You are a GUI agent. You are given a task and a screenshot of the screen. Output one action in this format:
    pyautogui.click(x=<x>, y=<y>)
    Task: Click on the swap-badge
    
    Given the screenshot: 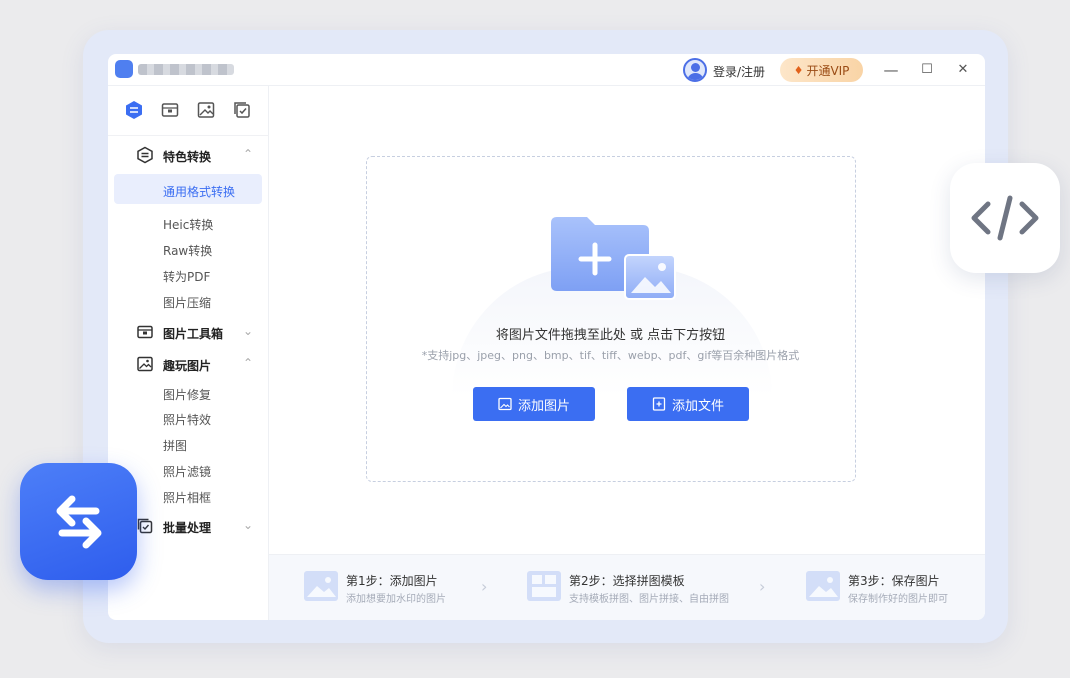 What is the action you would take?
    pyautogui.click(x=78, y=521)
    